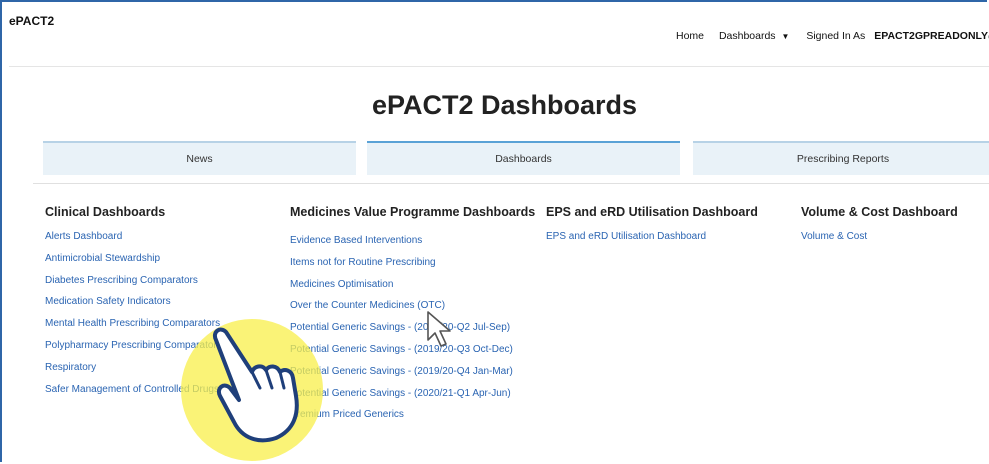 The image size is (989, 464). What do you see at coordinates (199, 158) in the screenshot?
I see `tab-news: News` at bounding box center [199, 158].